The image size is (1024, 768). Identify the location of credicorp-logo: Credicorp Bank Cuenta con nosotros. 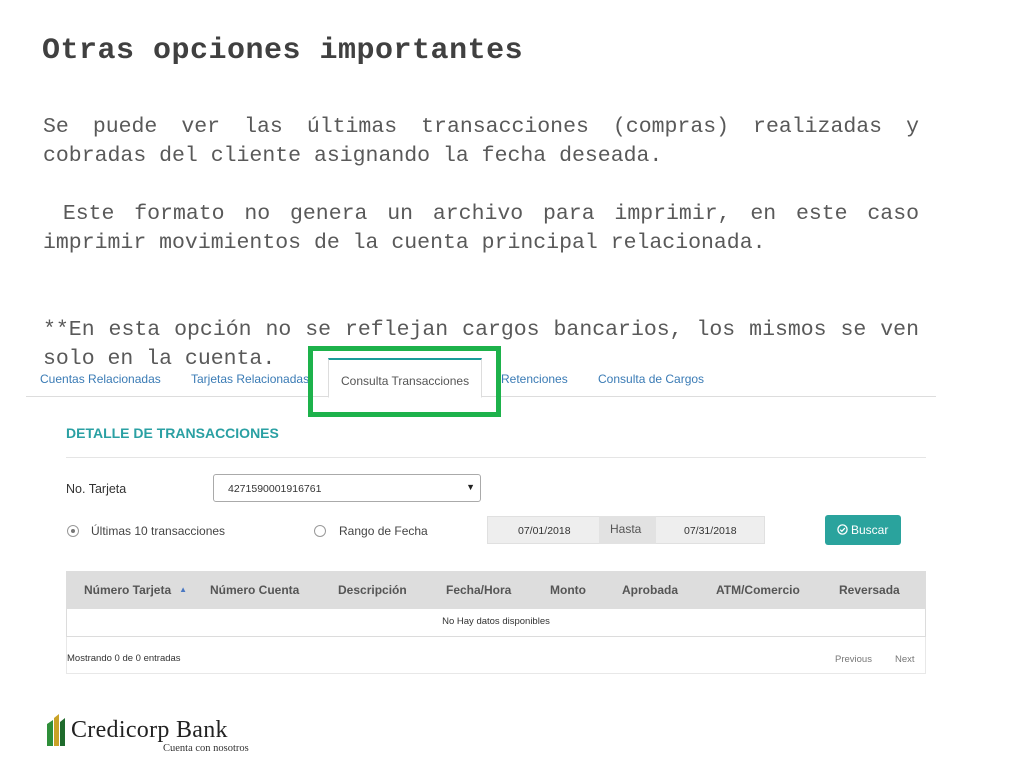
(155, 737).